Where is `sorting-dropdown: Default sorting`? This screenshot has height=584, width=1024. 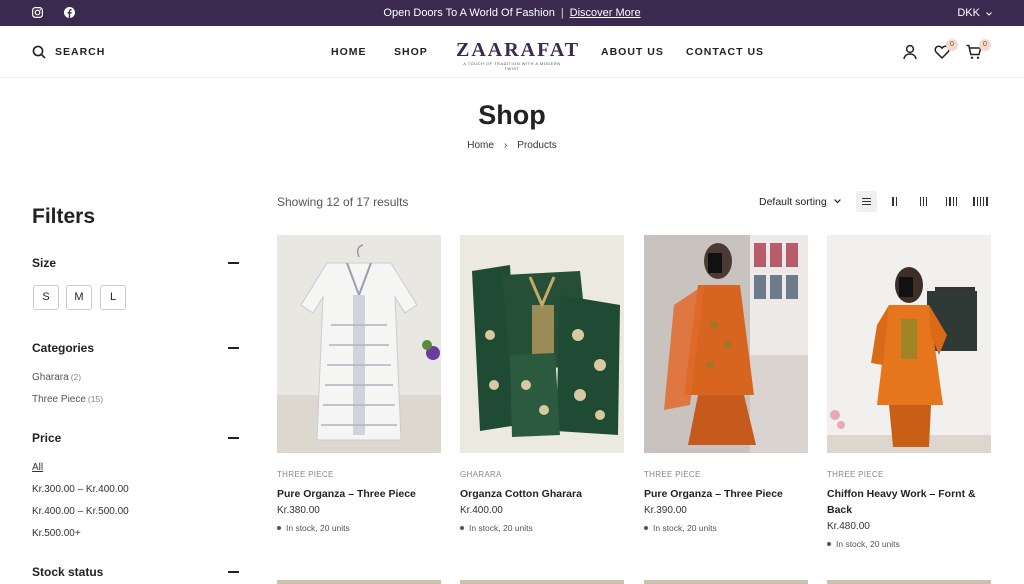 sorting-dropdown: Default sorting is located at coordinates (800, 202).